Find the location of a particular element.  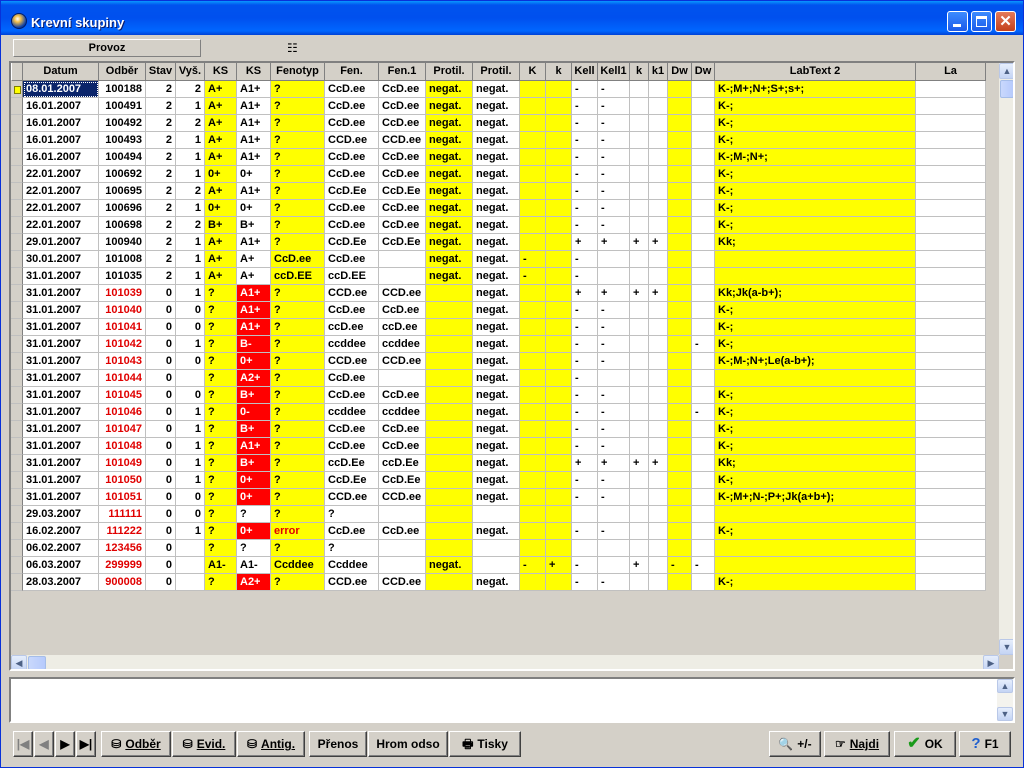

column-header: Protil. is located at coordinates (449, 72).